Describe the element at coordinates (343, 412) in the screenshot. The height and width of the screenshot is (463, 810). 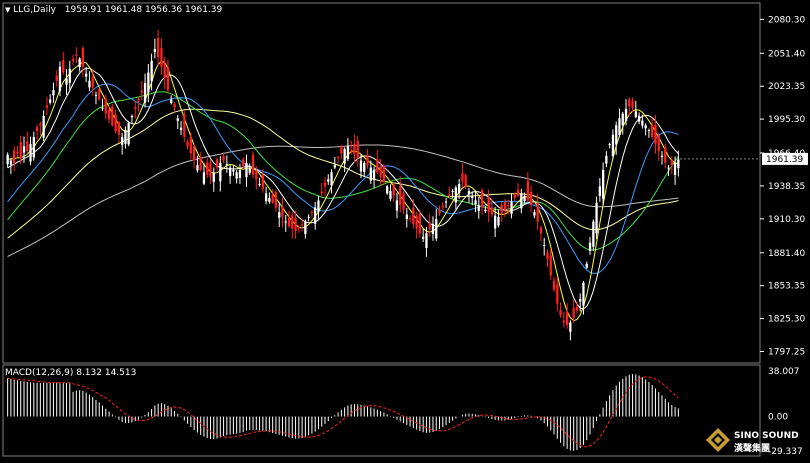
I see `macd-layer` at that location.